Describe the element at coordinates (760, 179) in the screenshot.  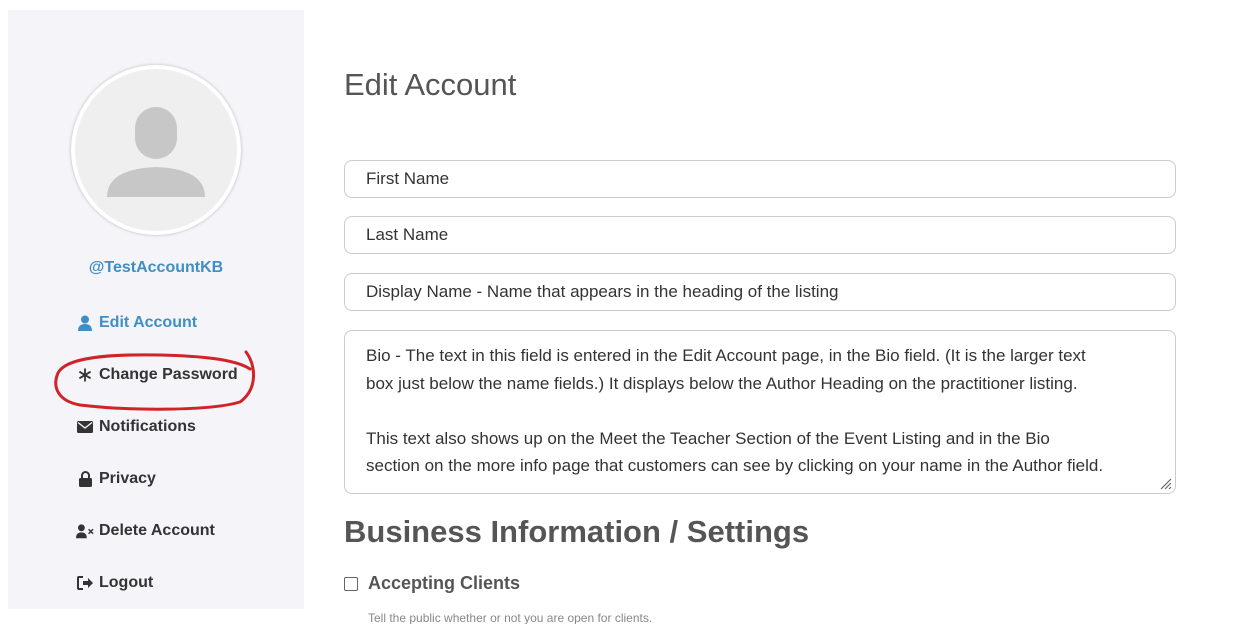
I see `first-name-input: First Name` at that location.